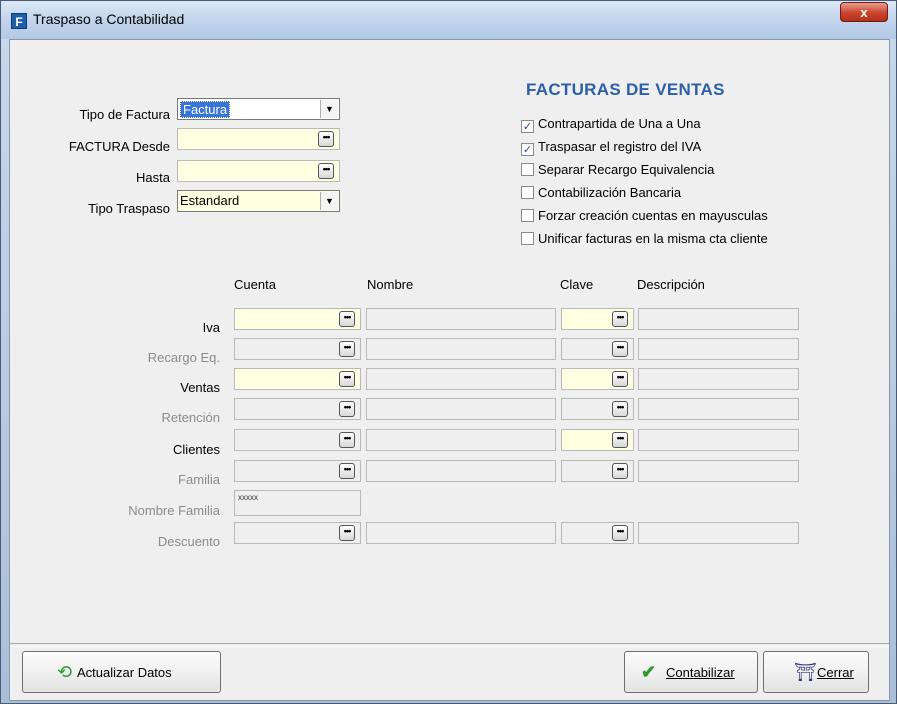  Describe the element at coordinates (461, 379) in the screenshot. I see `ventas-nombre-field` at that location.